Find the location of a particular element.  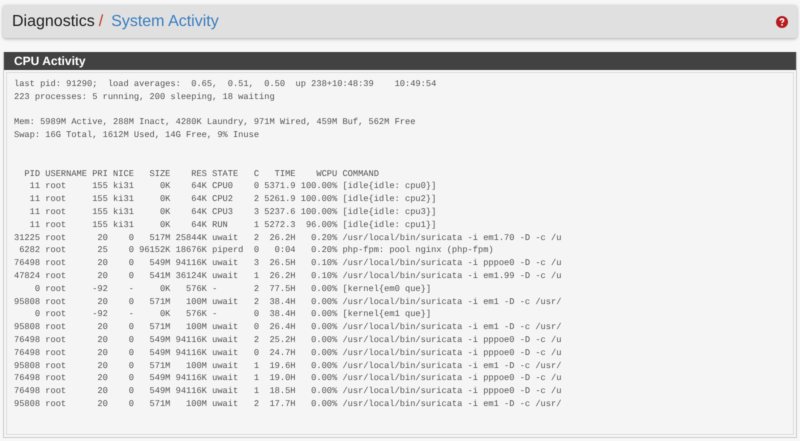

process-row-text: 76498 root 20 0 549M 94116K uwait 2 25.2H 0.00% /usr/local/bin/suricata -i pppoe0 -D -c /u is located at coordinates (288, 340).